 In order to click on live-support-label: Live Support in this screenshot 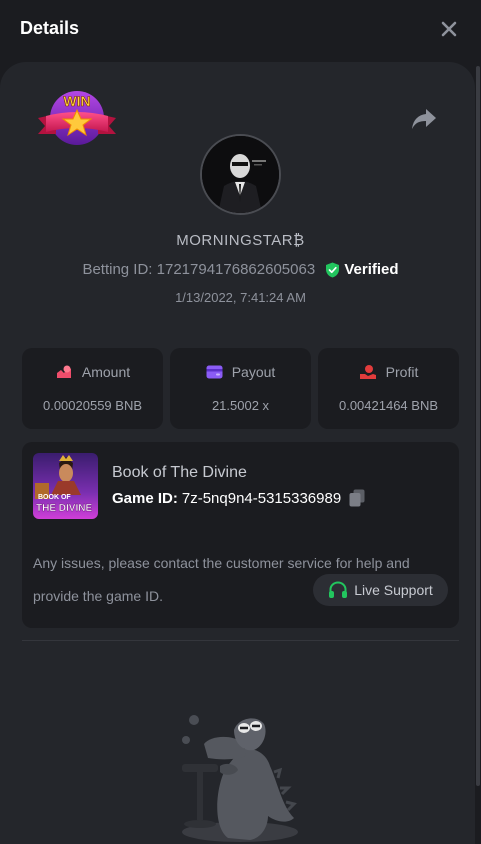, I will do `click(393, 590)`.